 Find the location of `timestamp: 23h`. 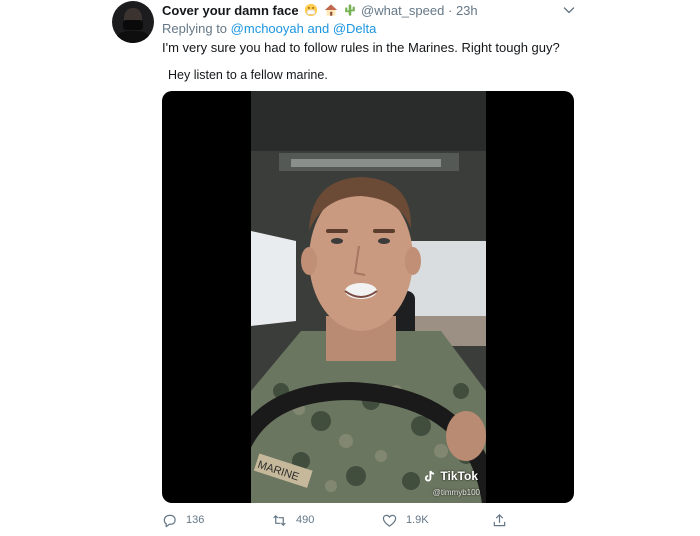

timestamp: 23h is located at coordinates (467, 10).